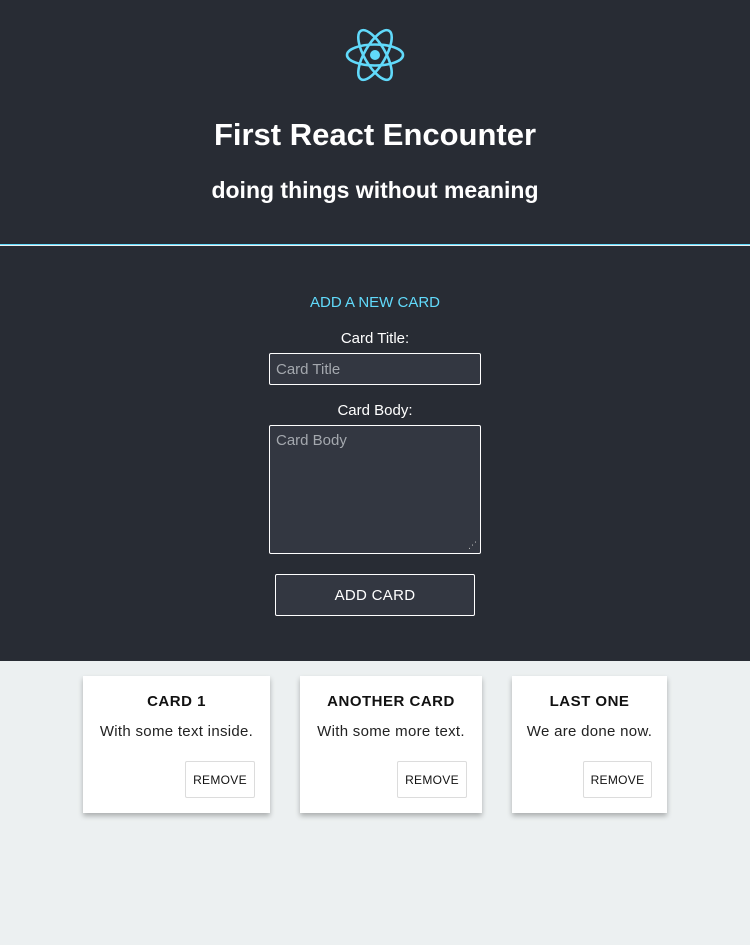 The height and width of the screenshot is (945, 750). Describe the element at coordinates (391, 744) in the screenshot. I see `card-item: ANOTHER CARD With some more text. REMOVE` at that location.